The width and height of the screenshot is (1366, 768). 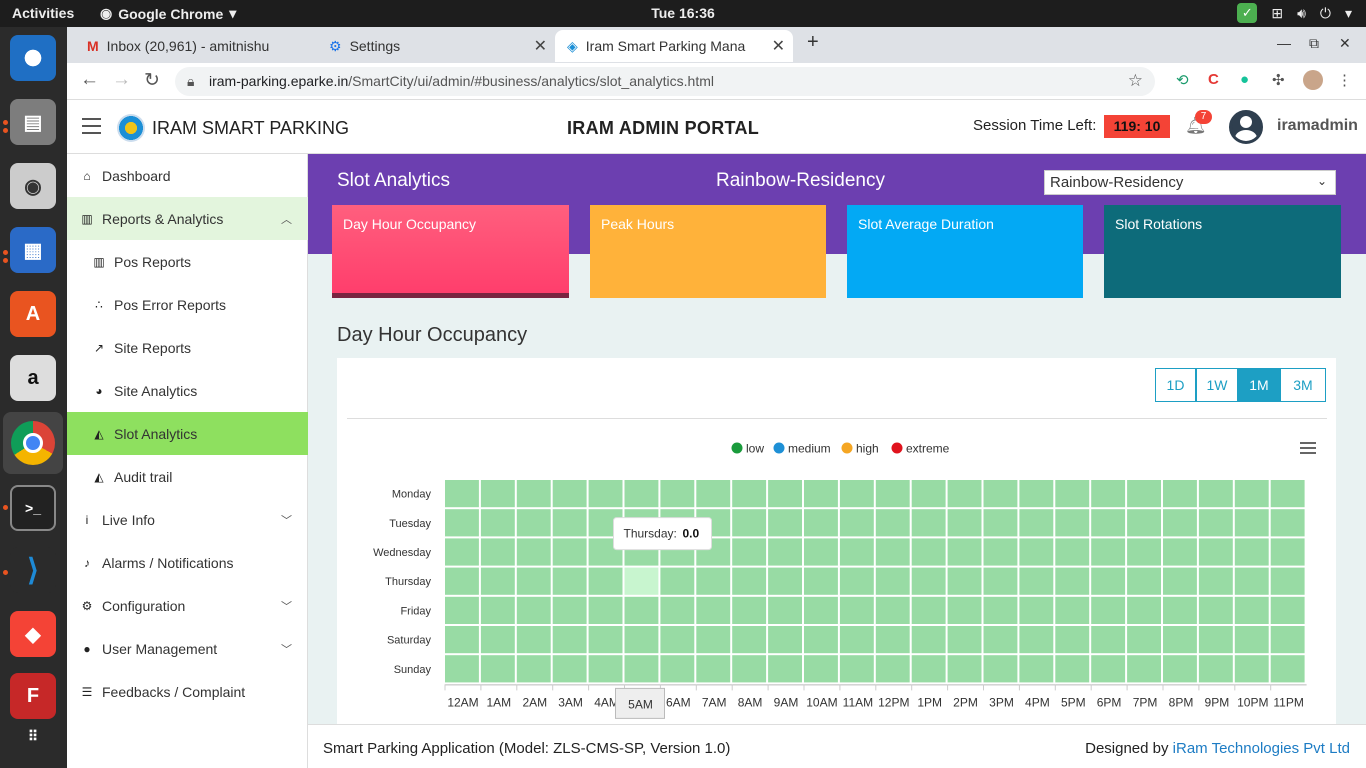 What do you see at coordinates (187, 433) in the screenshot?
I see `sidebar-item-slot-analytics: ◭ Slot Analytics` at bounding box center [187, 433].